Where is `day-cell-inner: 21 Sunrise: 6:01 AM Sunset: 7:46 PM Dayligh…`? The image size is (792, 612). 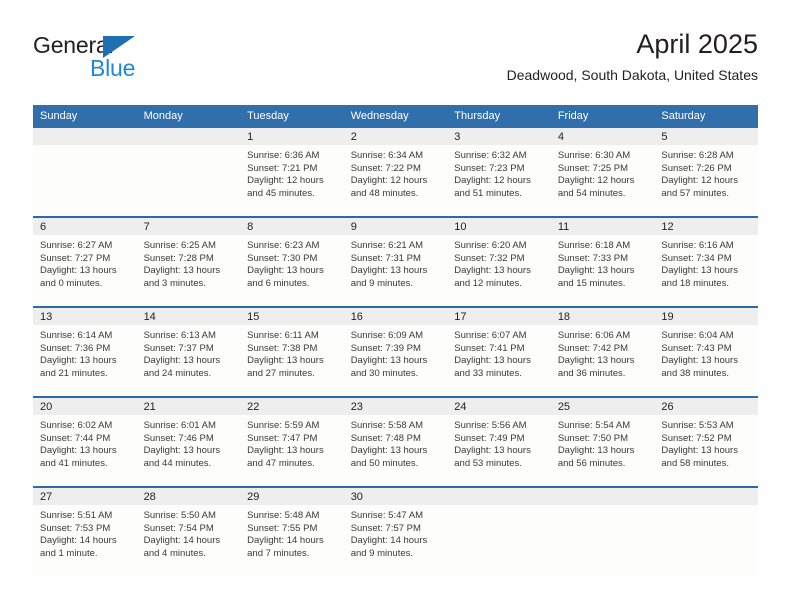 day-cell-inner: 21 Sunrise: 6:01 AM Sunset: 7:46 PM Dayligh… is located at coordinates (188, 442).